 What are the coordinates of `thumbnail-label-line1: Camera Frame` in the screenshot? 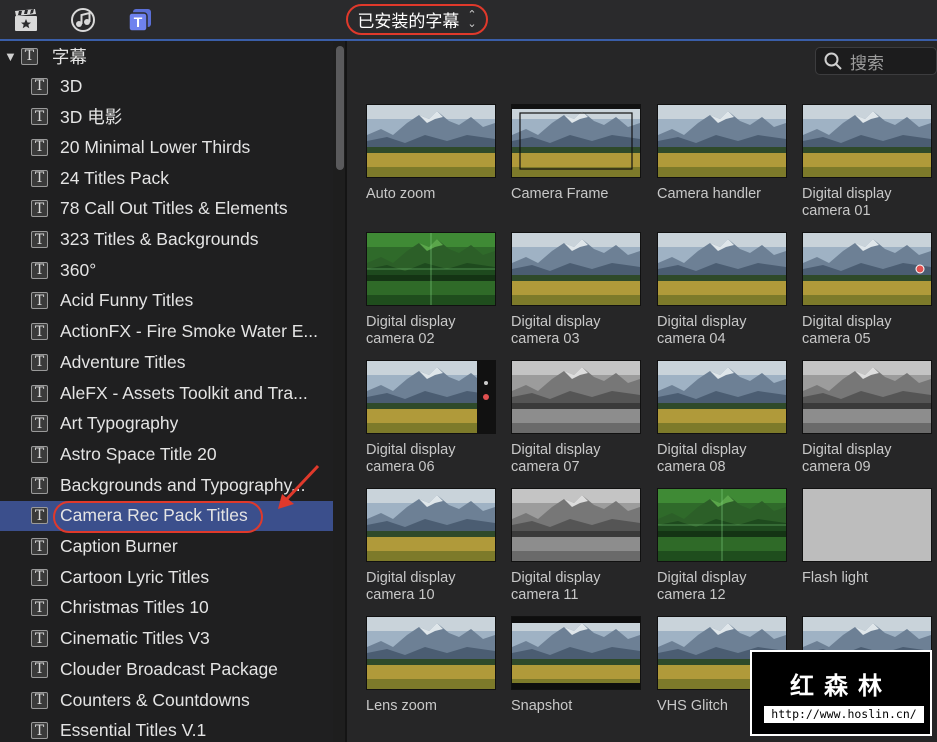 It's located at (560, 194).